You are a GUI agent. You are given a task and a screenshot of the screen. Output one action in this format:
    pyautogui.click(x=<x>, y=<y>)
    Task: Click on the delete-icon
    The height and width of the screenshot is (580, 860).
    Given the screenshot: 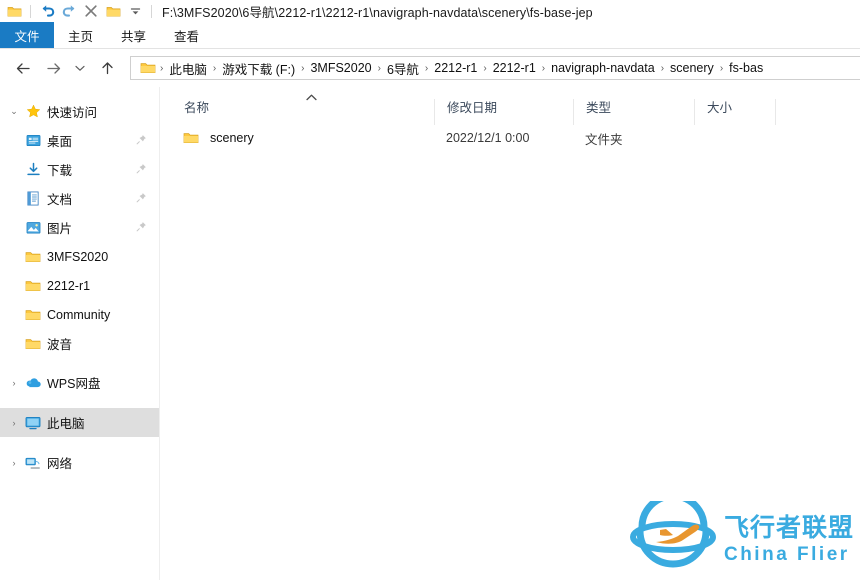 What is the action you would take?
    pyautogui.click(x=91, y=11)
    